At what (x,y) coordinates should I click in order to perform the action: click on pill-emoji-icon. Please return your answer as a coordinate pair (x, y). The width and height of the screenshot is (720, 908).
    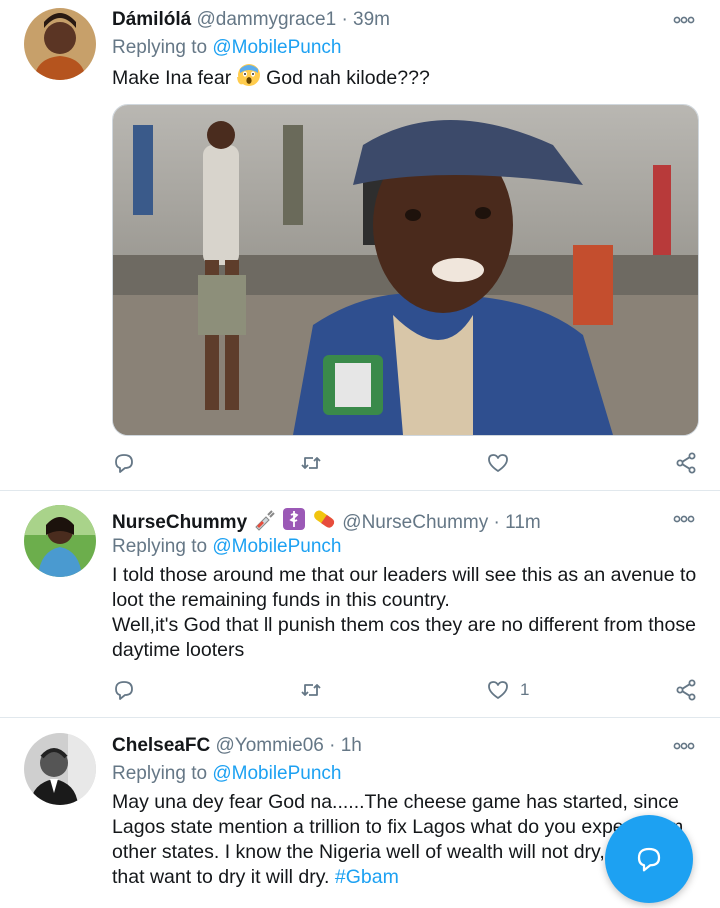
    Looking at the image, I should click on (324, 522).